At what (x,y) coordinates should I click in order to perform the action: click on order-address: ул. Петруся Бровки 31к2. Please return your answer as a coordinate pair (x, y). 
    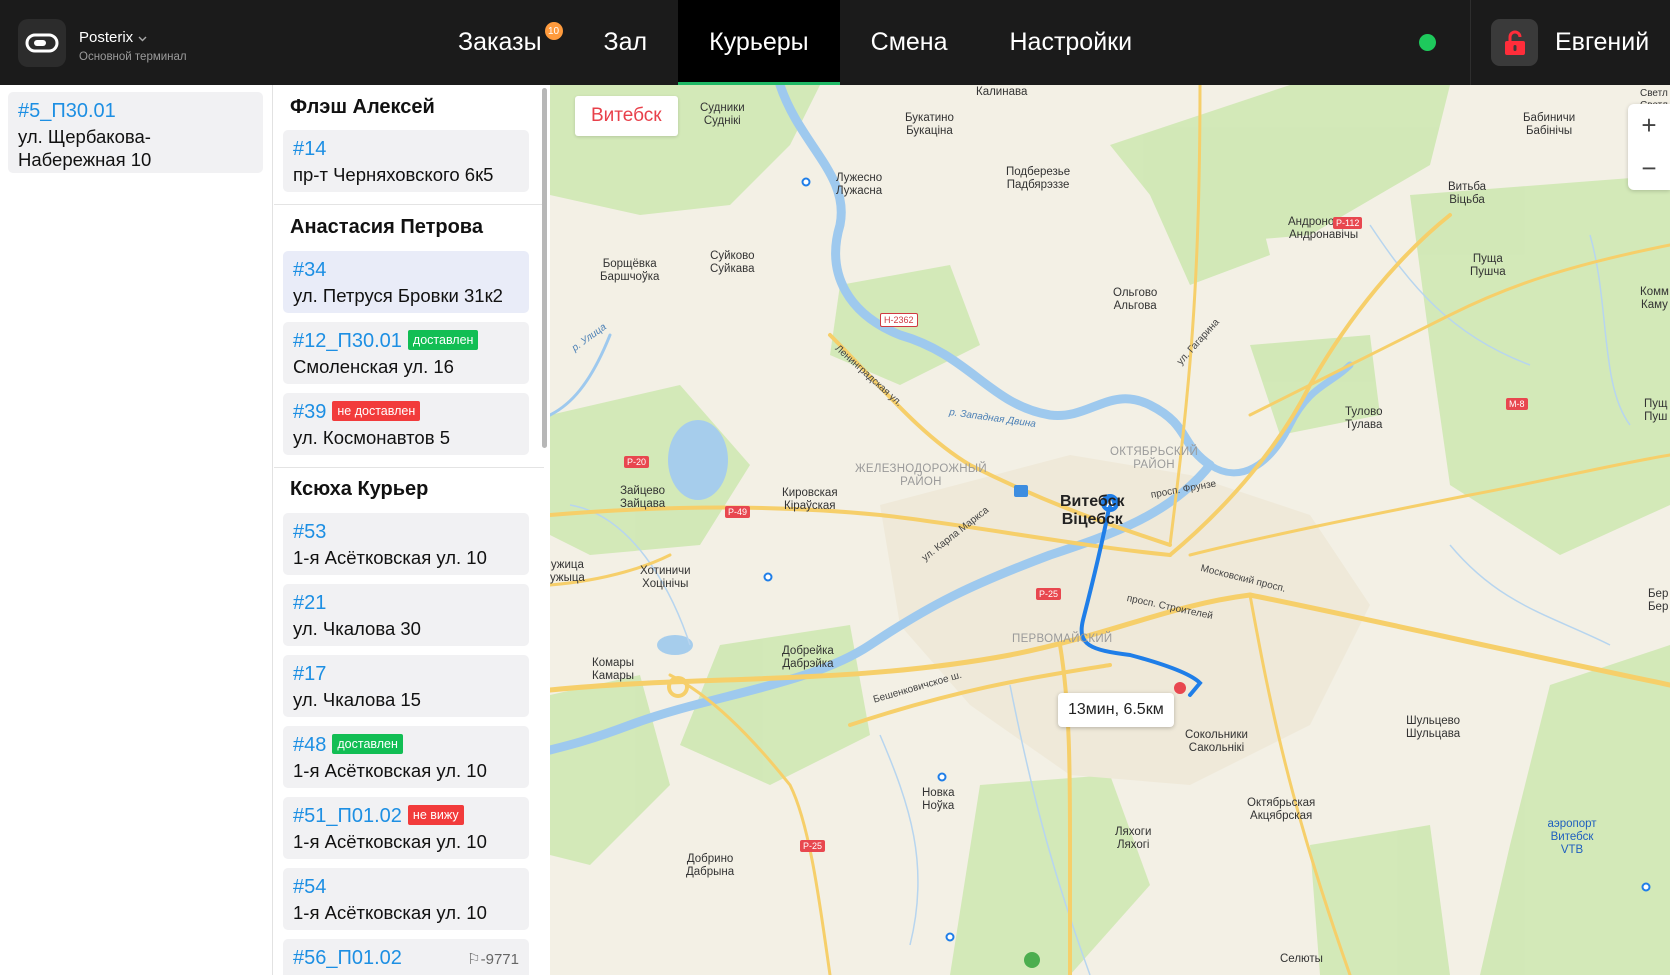
    Looking at the image, I should click on (398, 295).